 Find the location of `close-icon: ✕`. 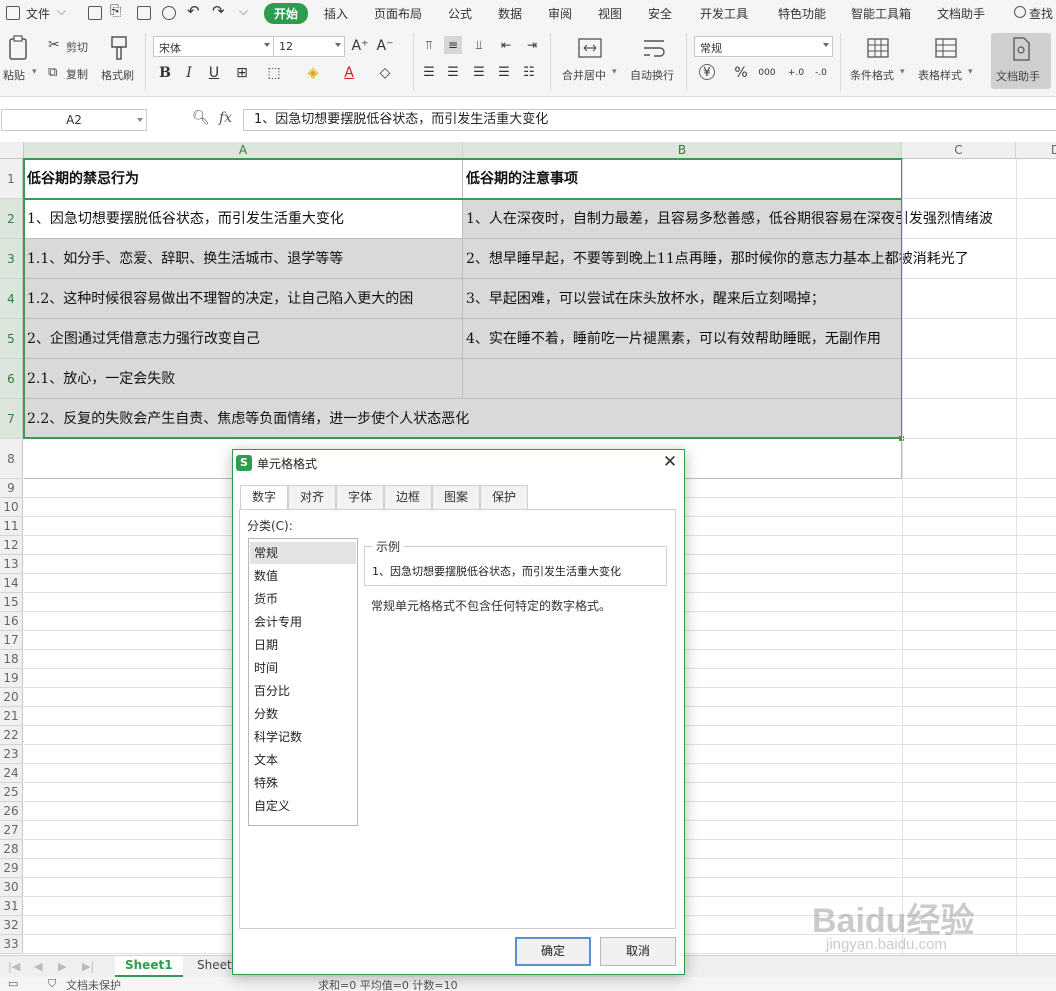

close-icon: ✕ is located at coordinates (670, 462).